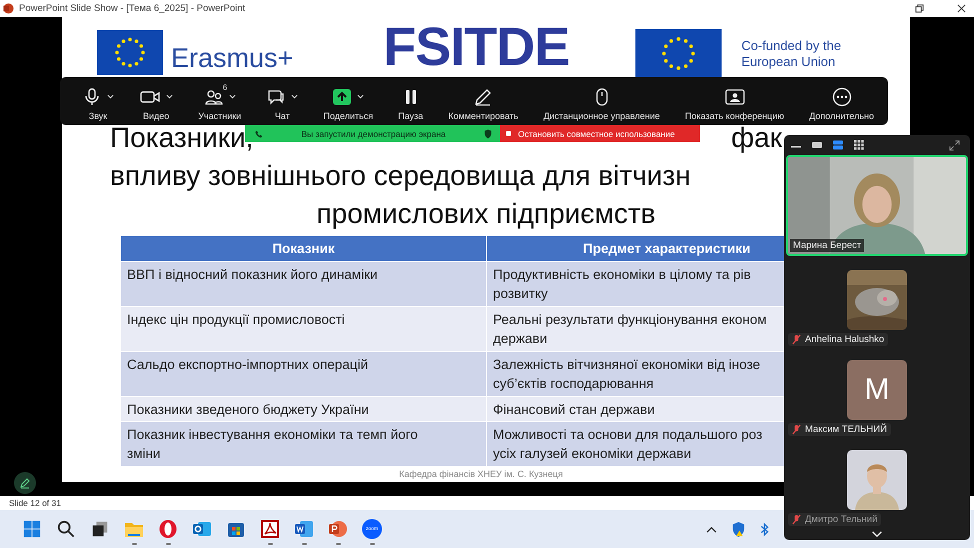 This screenshot has width=974, height=548. Describe the element at coordinates (877, 390) in the screenshot. I see `avatar: M` at that location.